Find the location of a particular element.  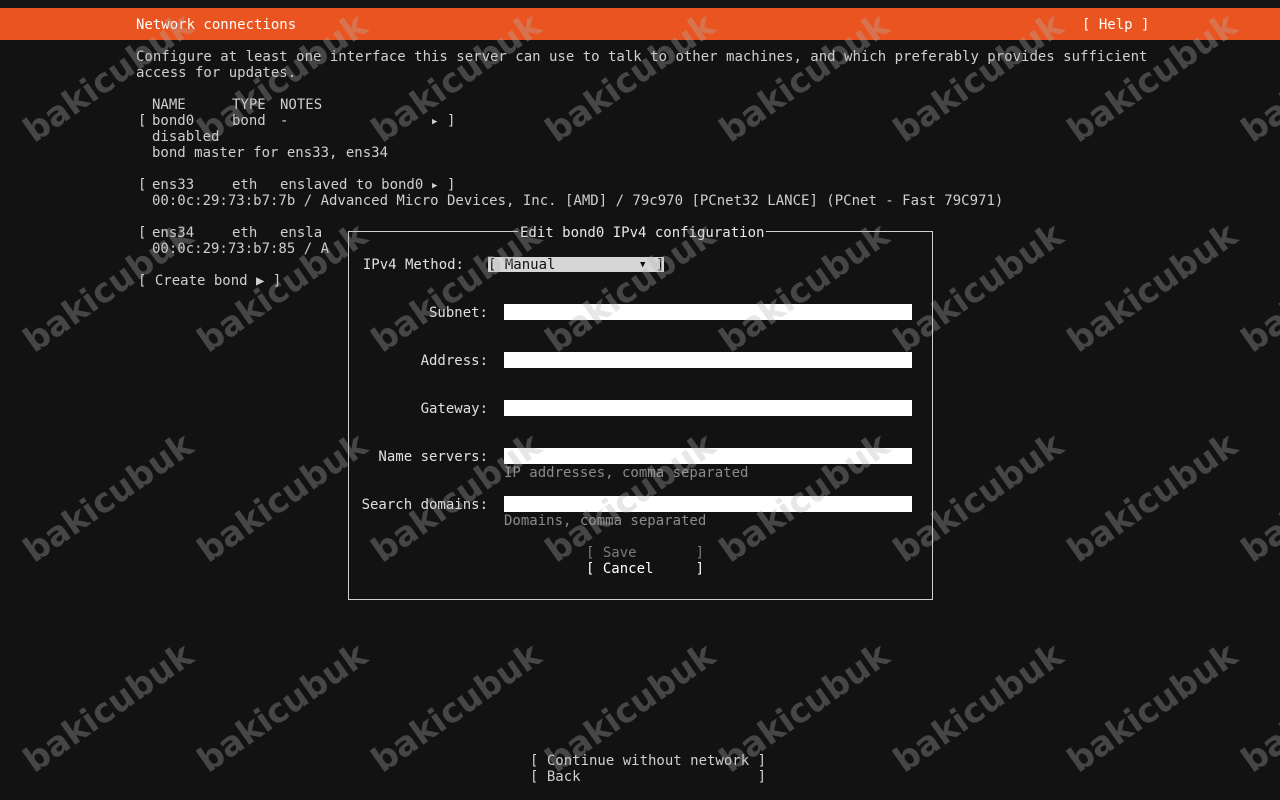

search-domains-input is located at coordinates (708, 504).